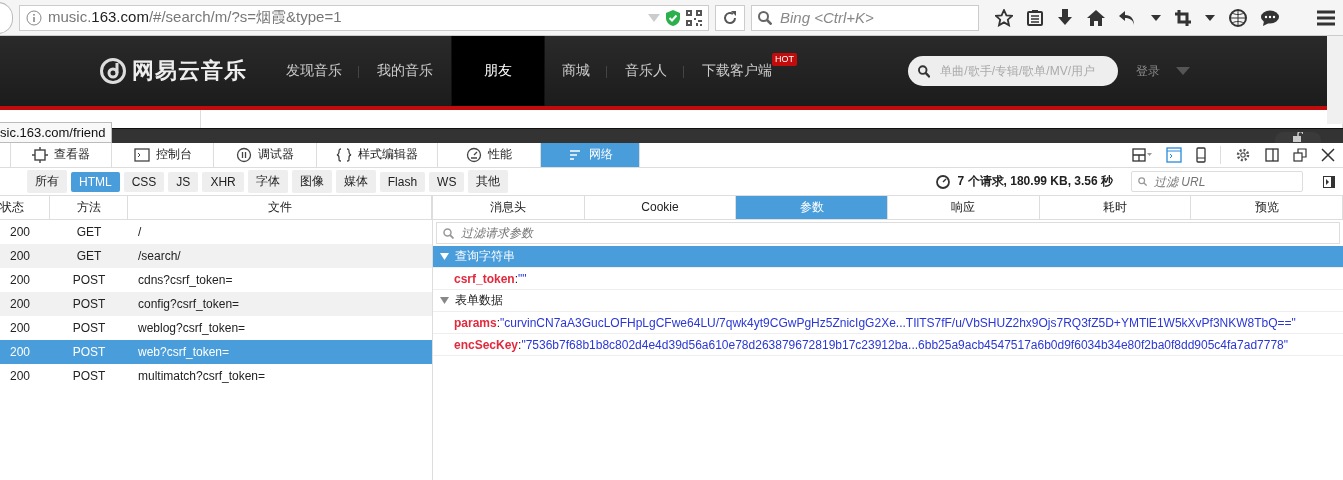 This screenshot has width=1343, height=480. Describe the element at coordinates (694, 17) in the screenshot. I see `qr-code-icon` at that location.